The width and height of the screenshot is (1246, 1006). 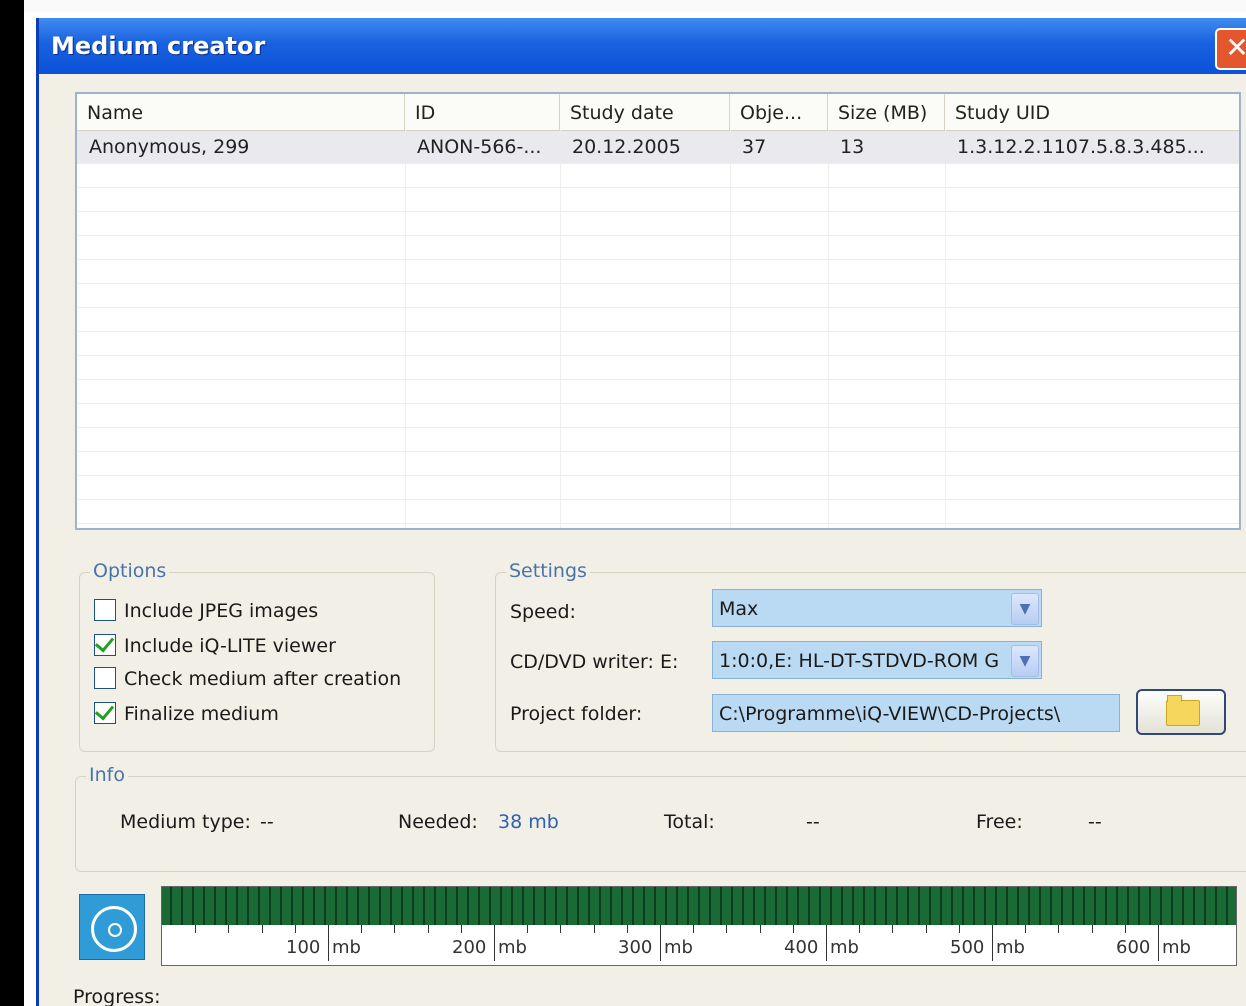 What do you see at coordinates (548, 571) in the screenshot?
I see `settings-group-label: Settings` at bounding box center [548, 571].